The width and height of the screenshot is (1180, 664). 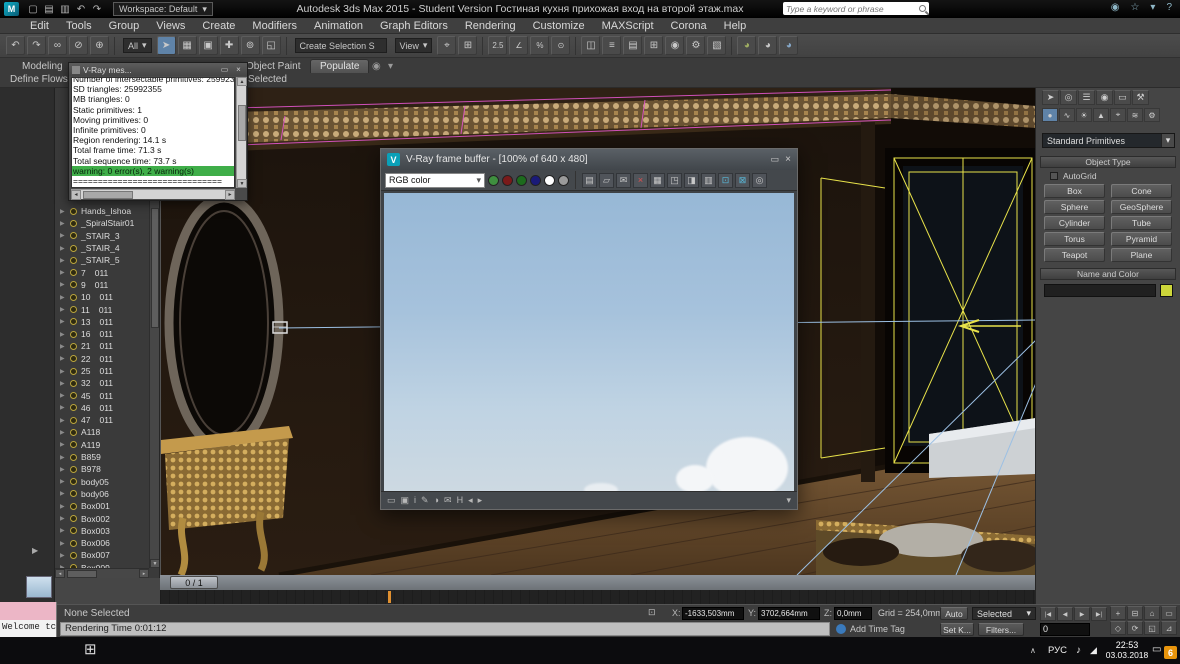 I want to click on zoom-icon: +, so click(x=1118, y=613).